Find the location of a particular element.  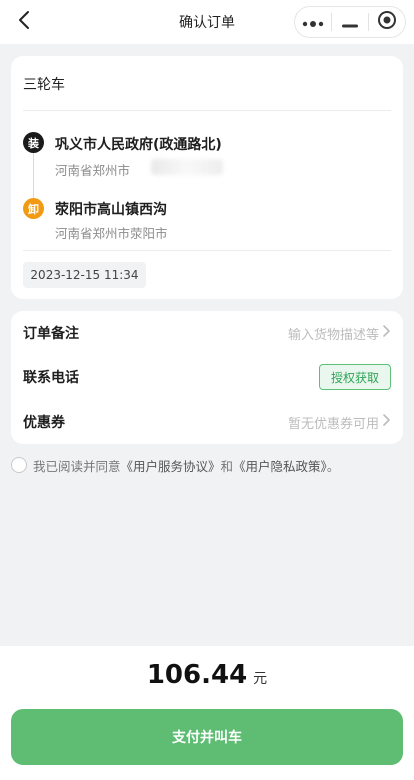

vehicle-type: 三轮车 is located at coordinates (44, 85).